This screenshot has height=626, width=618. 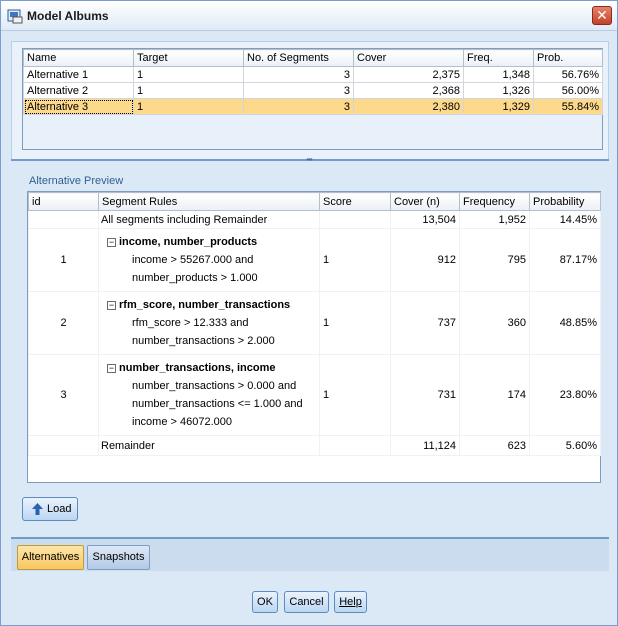 What do you see at coordinates (182, 422) in the screenshot?
I see `segment-rule-line: income > 46072.000` at bounding box center [182, 422].